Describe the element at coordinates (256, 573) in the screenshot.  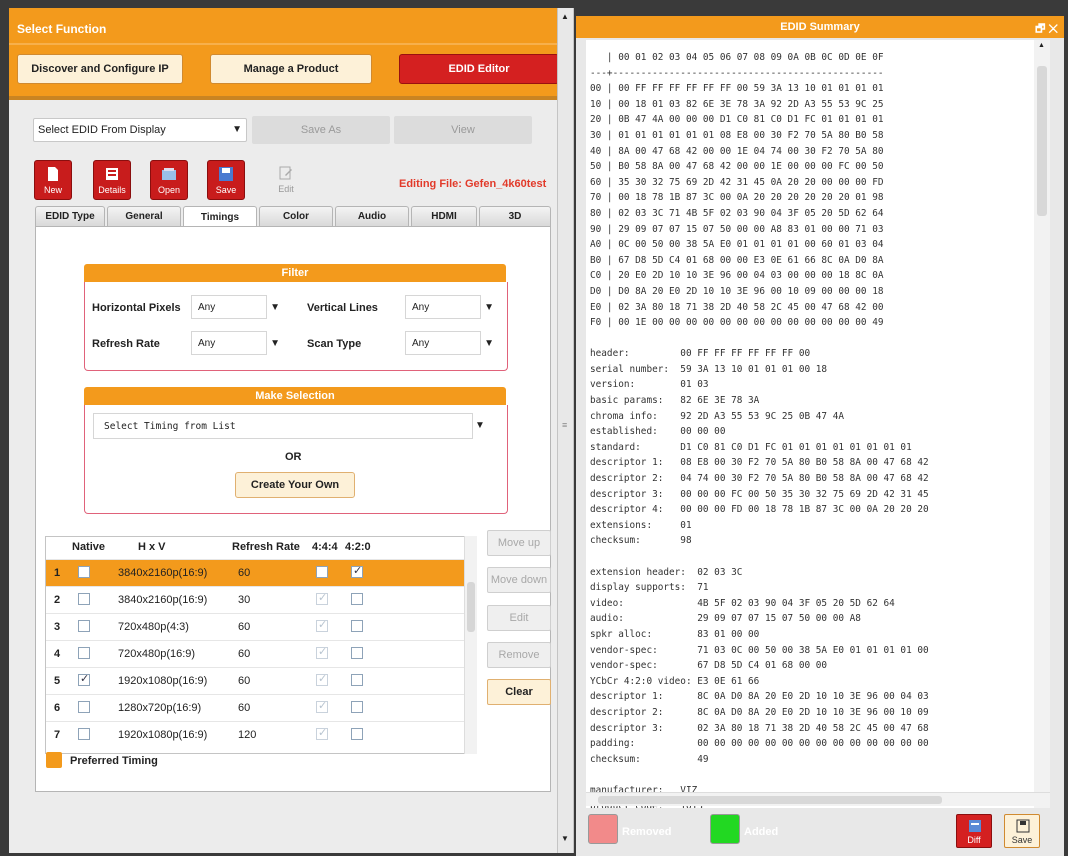
I see `table-row: 1 3840x2160p(16:9) 60` at that location.